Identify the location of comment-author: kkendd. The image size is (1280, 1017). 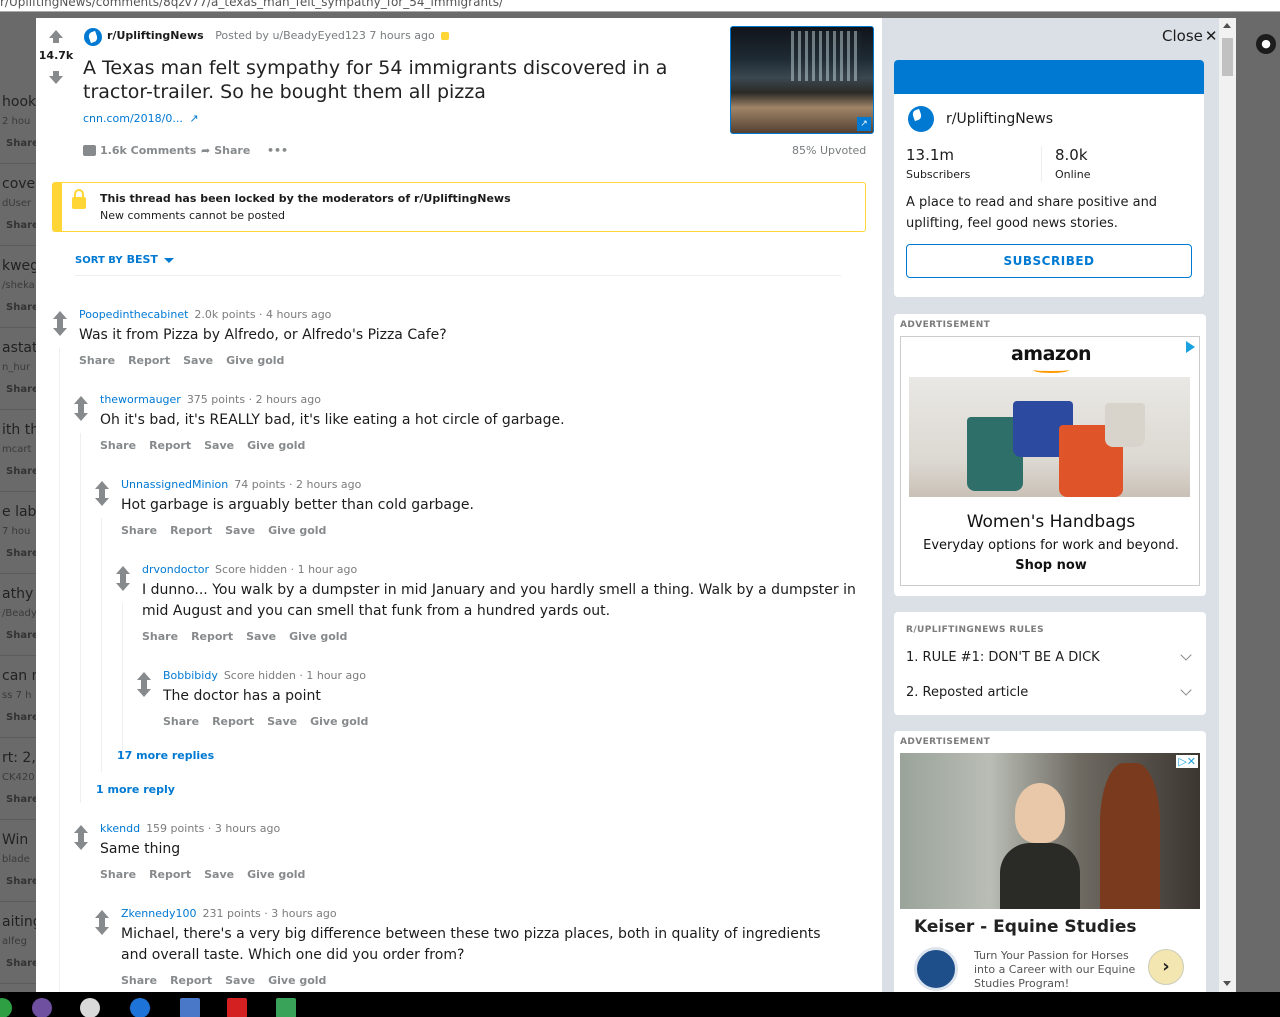
(120, 828).